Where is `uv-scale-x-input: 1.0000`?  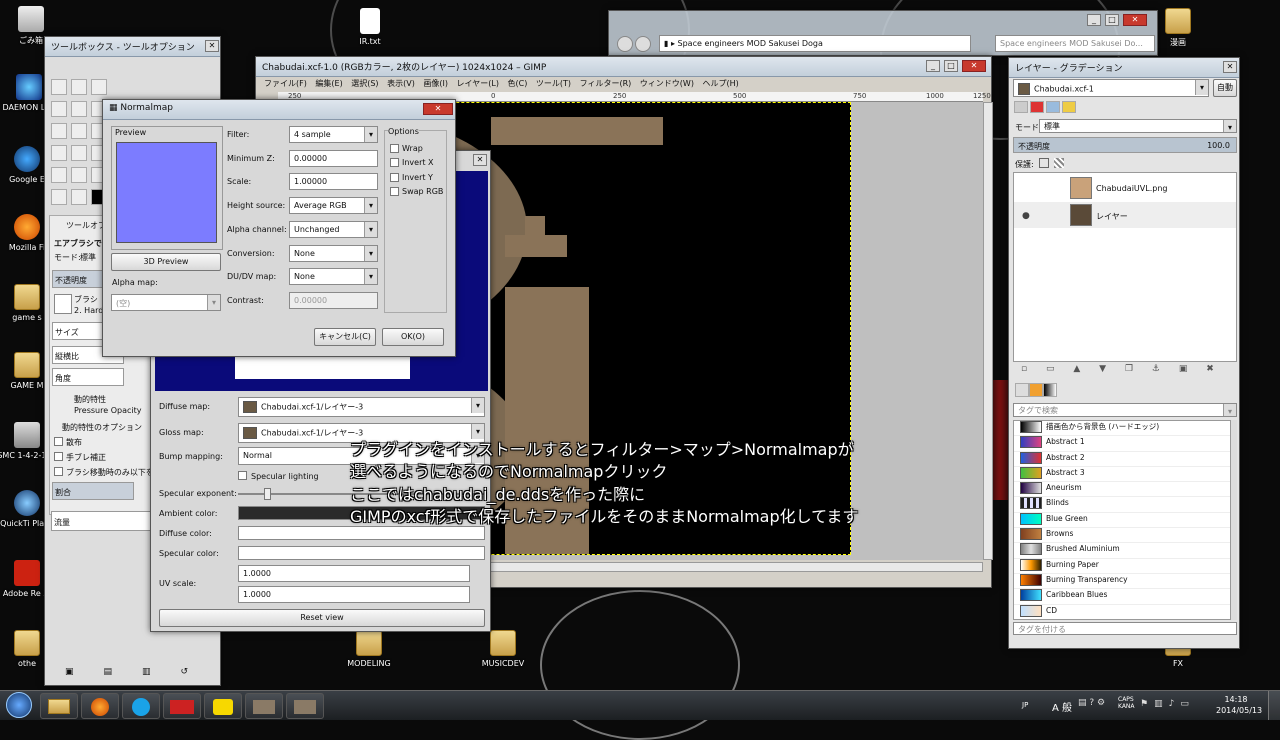
uv-scale-x-input: 1.0000 is located at coordinates (354, 573).